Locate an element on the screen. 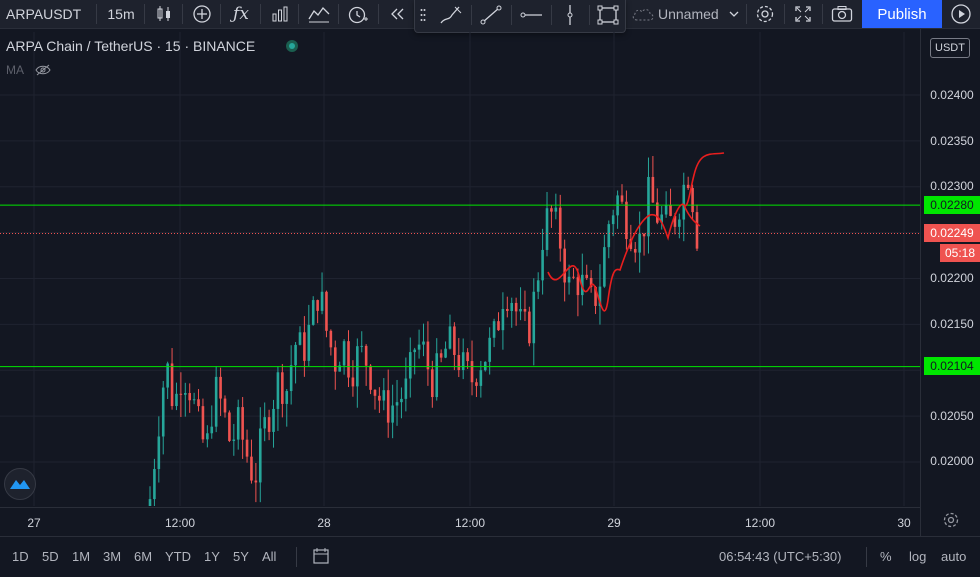 The width and height of the screenshot is (980, 577). currency-label: USDT is located at coordinates (950, 48).